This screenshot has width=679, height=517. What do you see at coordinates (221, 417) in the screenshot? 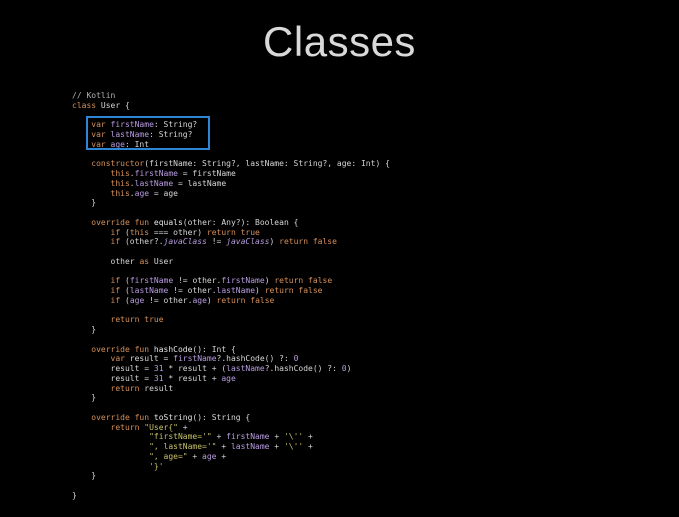
I see `code-token: (): String {` at bounding box center [221, 417].